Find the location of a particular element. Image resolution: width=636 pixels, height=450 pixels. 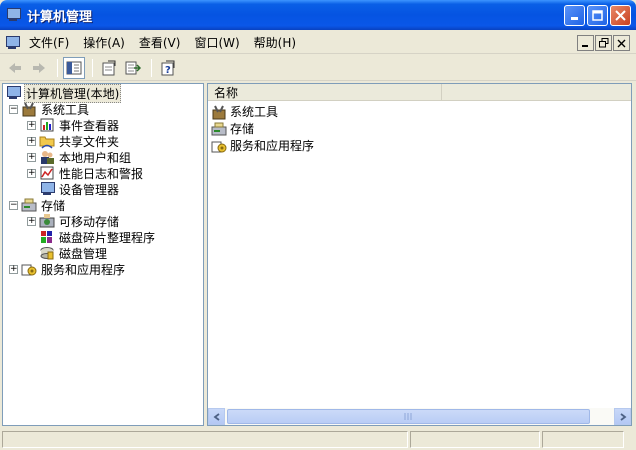

tree-item-storage: − 存储 is located at coordinates (37, 205).